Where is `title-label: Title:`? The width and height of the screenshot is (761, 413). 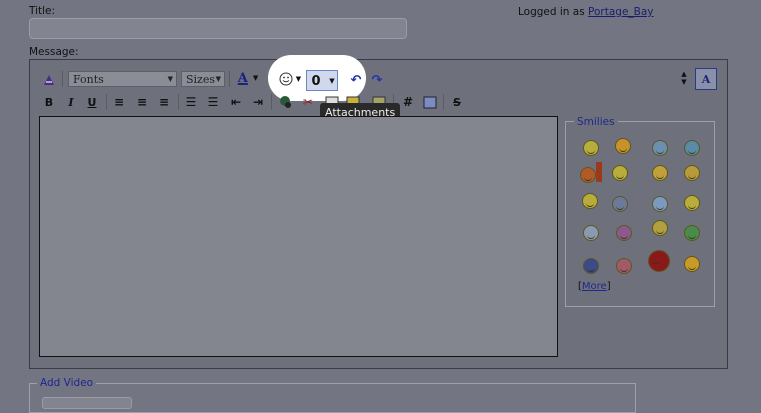 title-label: Title: is located at coordinates (42, 11).